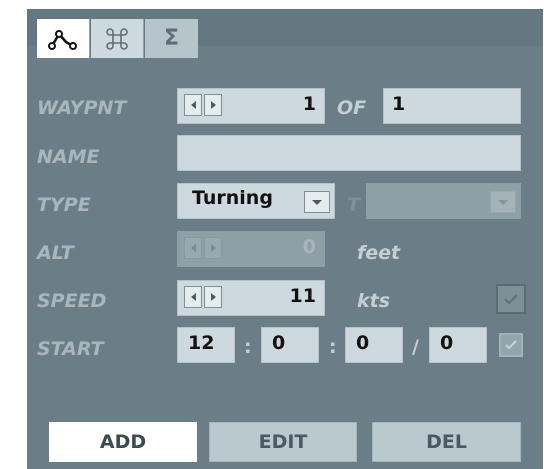 The image size is (544, 469). What do you see at coordinates (458, 345) in the screenshot?
I see `start-day-input: 0` at bounding box center [458, 345].